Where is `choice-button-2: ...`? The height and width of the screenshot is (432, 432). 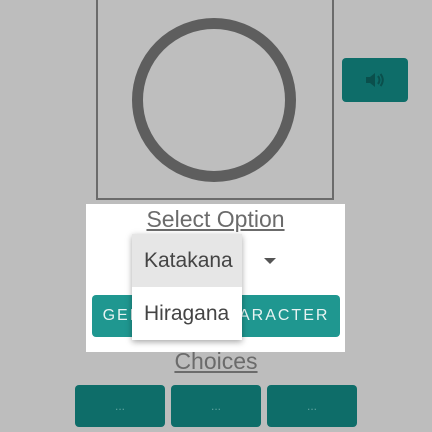
choice-button-2: ... is located at coordinates (216, 406).